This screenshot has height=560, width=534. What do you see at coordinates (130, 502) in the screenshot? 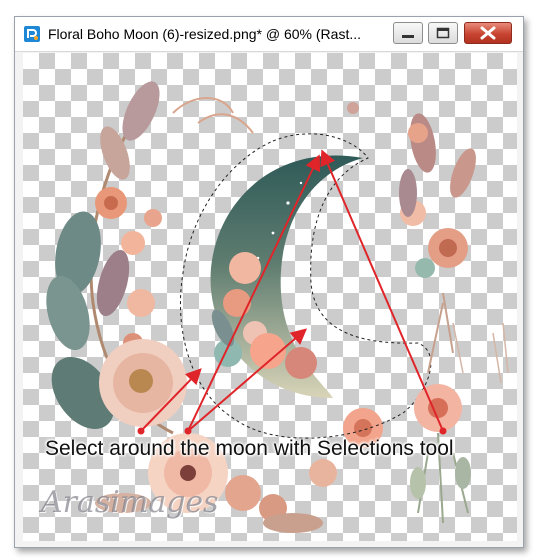
I see `watermark-signature: Arasimages` at bounding box center [130, 502].